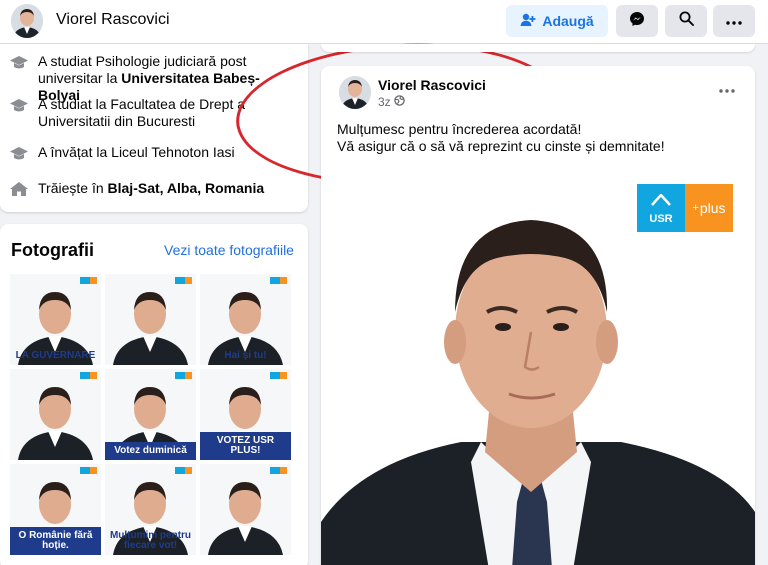 This screenshot has width=768, height=565. I want to click on search-icon, so click(686, 21).